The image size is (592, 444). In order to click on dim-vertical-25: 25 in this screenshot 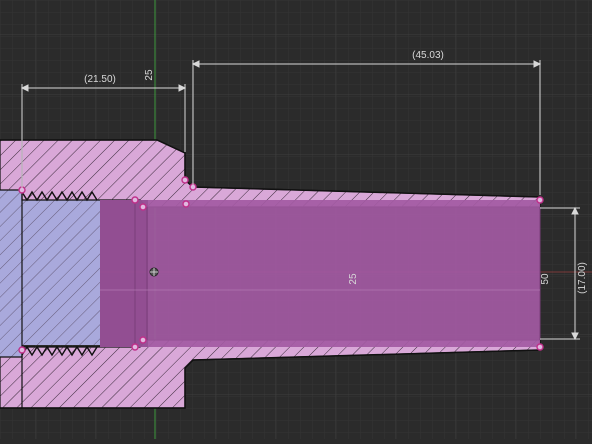, I will do `click(149, 75)`.